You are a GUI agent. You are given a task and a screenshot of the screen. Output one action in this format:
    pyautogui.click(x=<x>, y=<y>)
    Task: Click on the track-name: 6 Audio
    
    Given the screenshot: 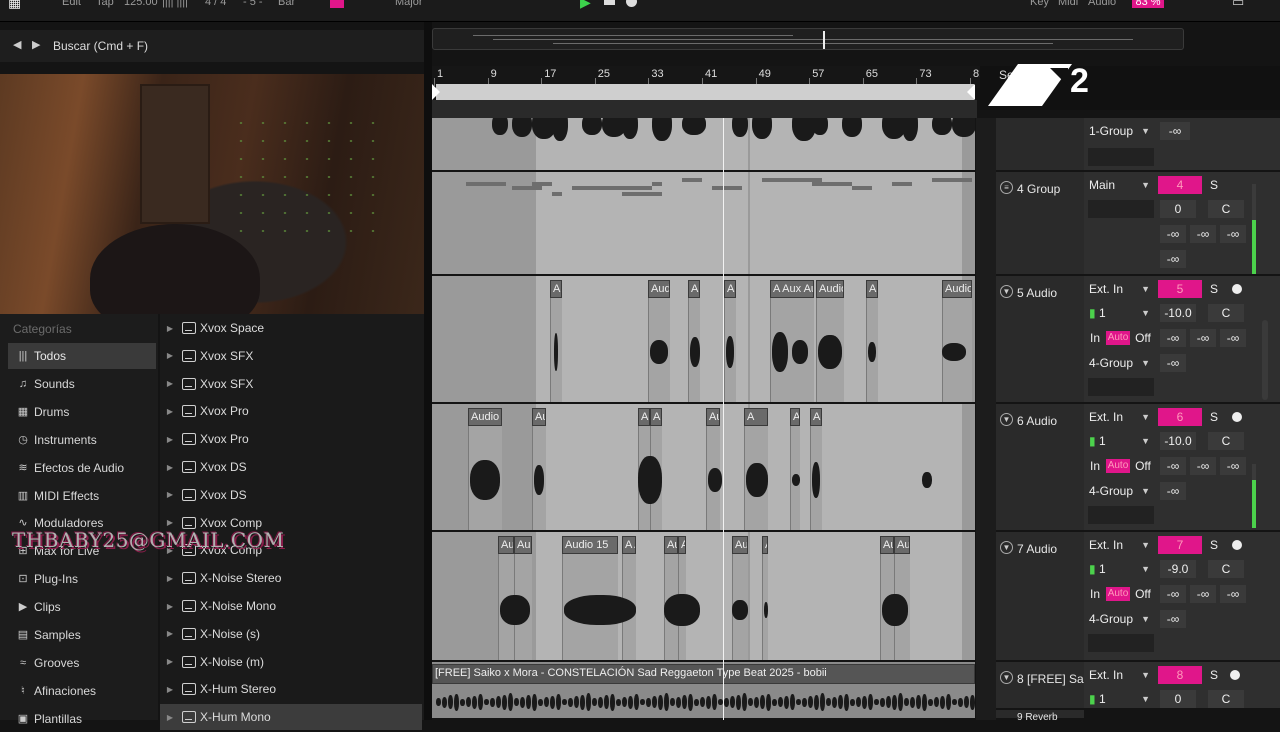 What is the action you would take?
    pyautogui.click(x=1037, y=421)
    